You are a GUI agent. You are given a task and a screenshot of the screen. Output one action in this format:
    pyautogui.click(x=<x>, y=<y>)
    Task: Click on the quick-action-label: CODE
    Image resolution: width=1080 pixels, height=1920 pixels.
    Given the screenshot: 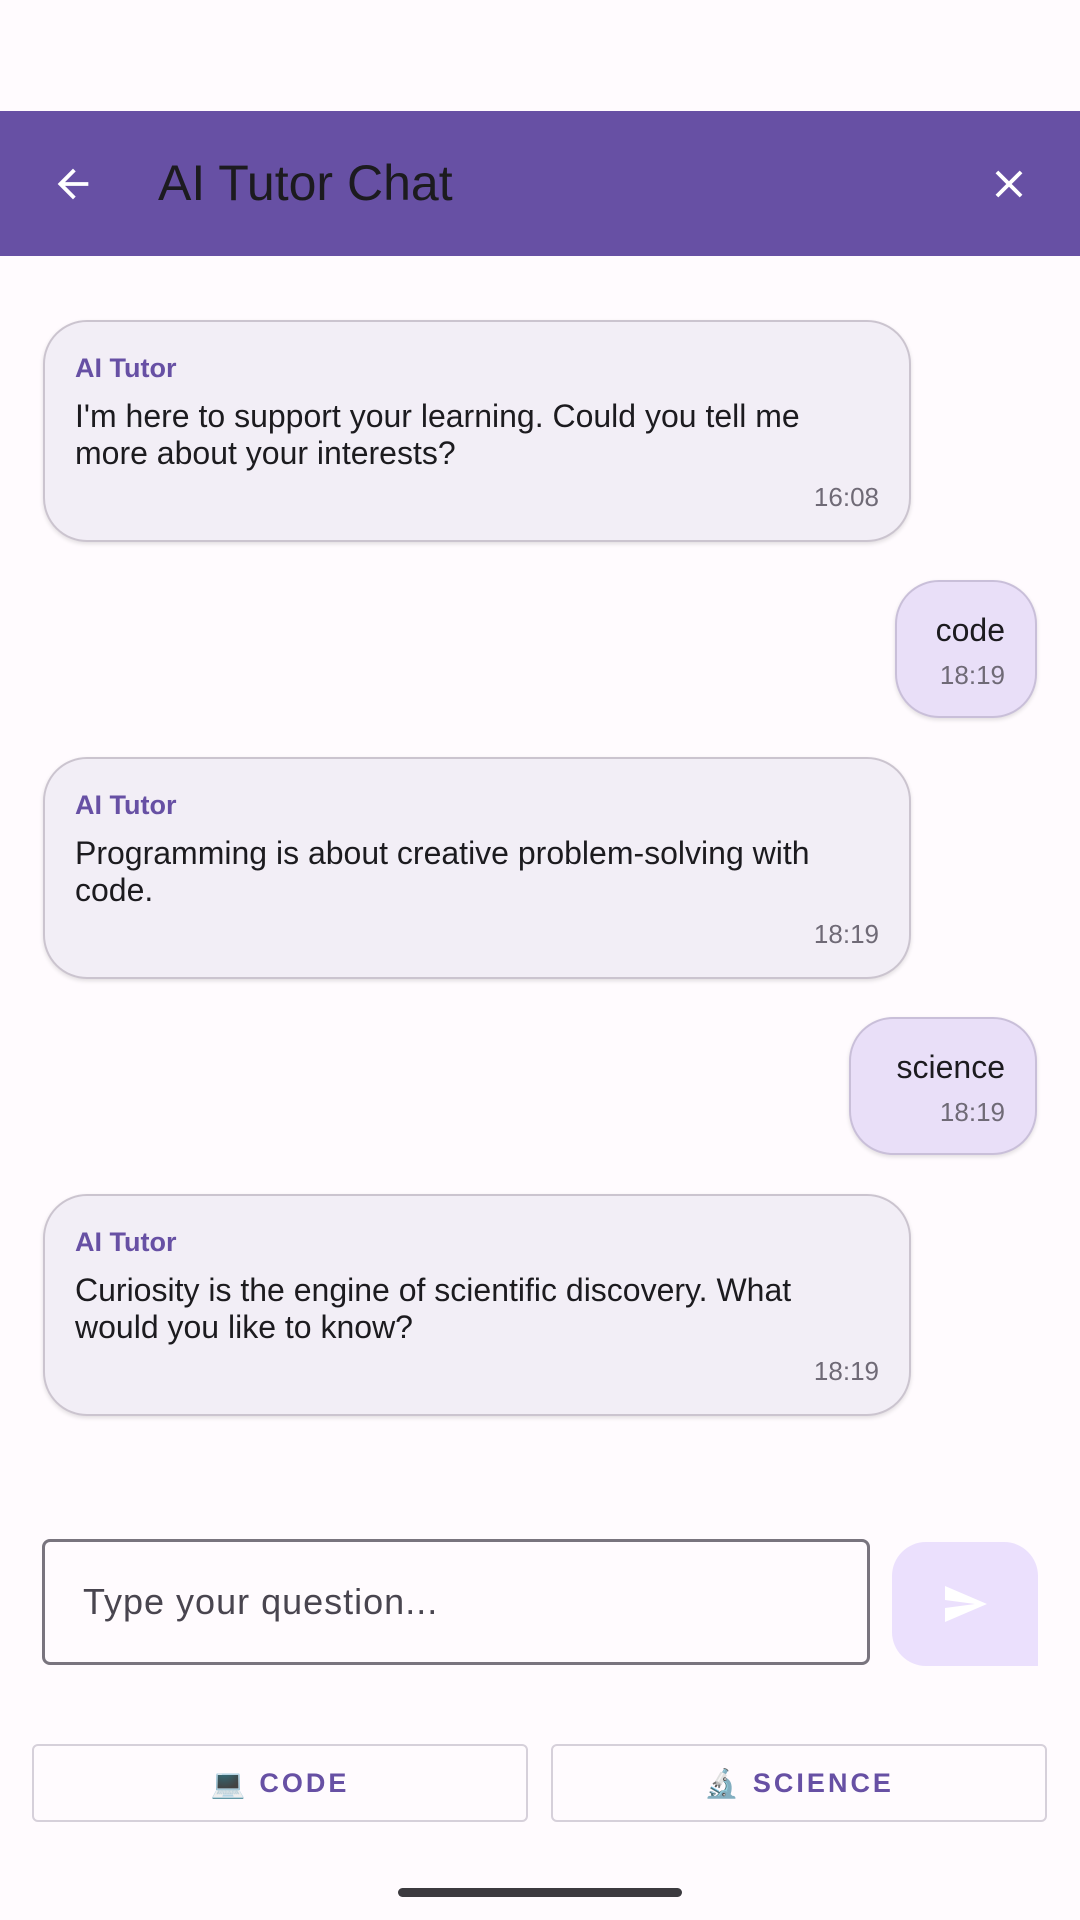 What is the action you would take?
    pyautogui.click(x=304, y=1782)
    